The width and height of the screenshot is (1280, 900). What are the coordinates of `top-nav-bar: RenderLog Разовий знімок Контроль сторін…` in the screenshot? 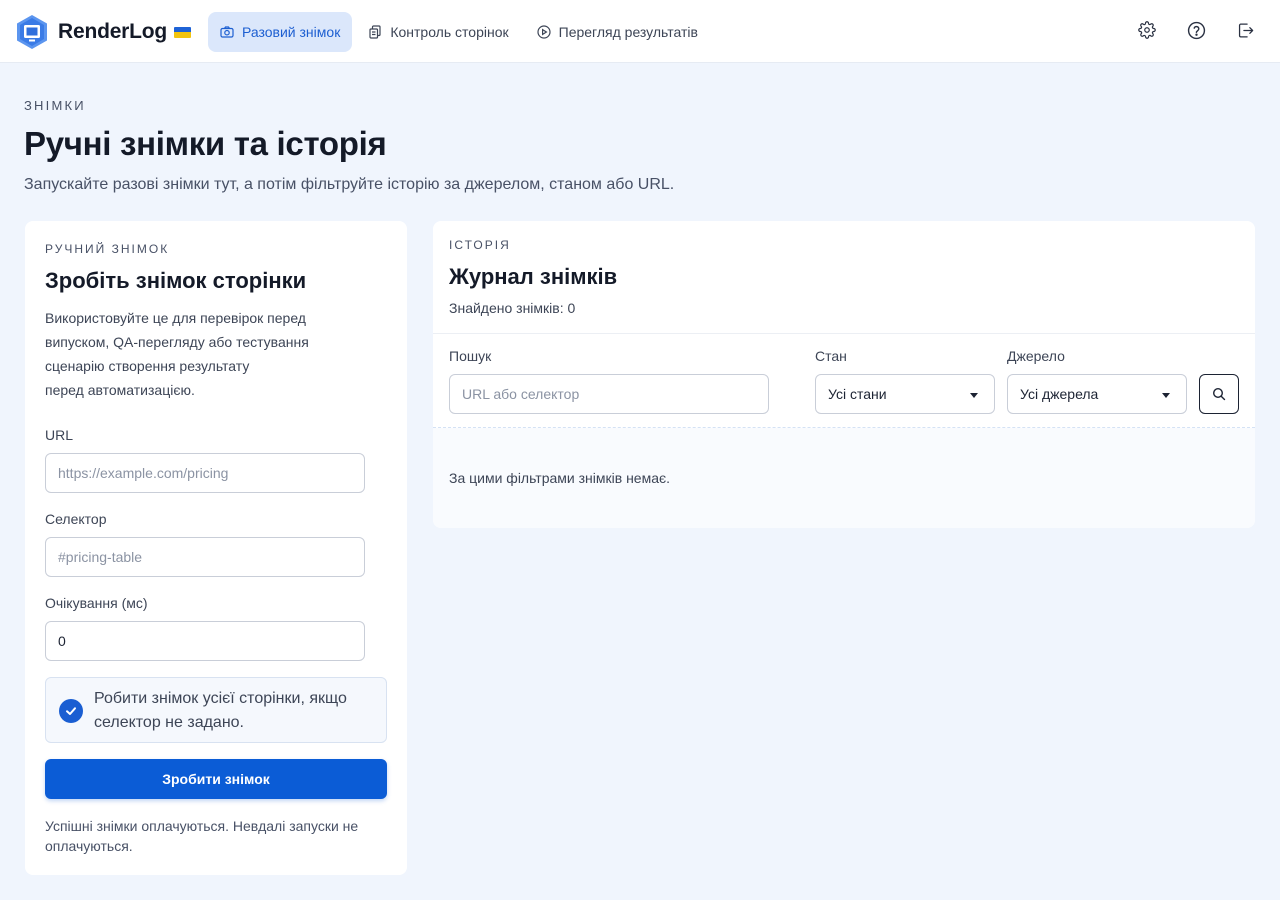 It's located at (640, 31).